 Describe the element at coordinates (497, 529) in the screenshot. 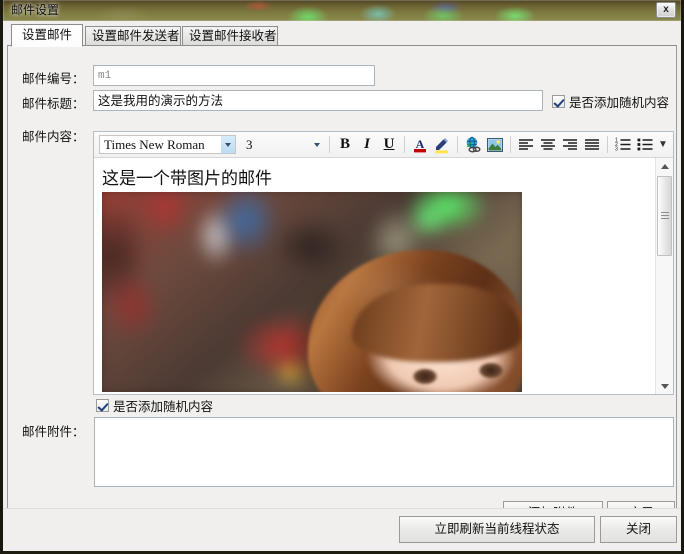

I see `refresh-thread-status-button: 立即刷新当前线程状态` at that location.